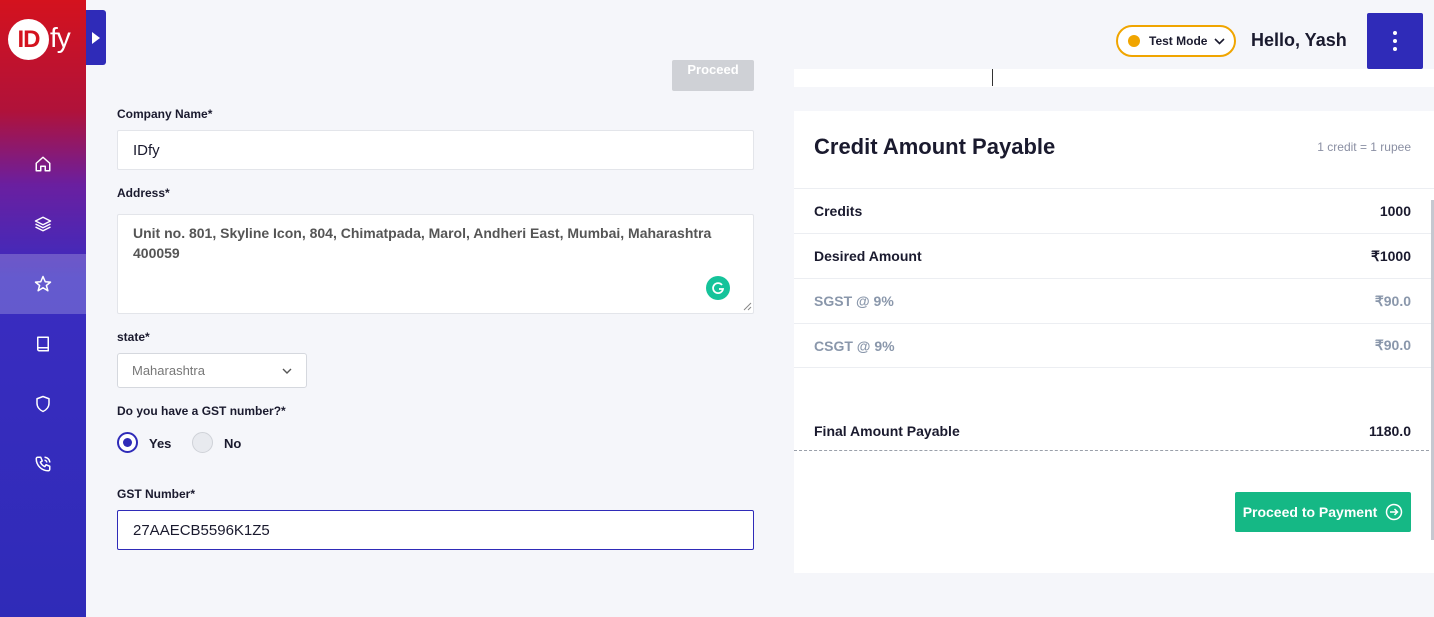 This screenshot has width=1434, height=617. Describe the element at coordinates (854, 345) in the screenshot. I see `row-label: CSGT @ 9%` at that location.